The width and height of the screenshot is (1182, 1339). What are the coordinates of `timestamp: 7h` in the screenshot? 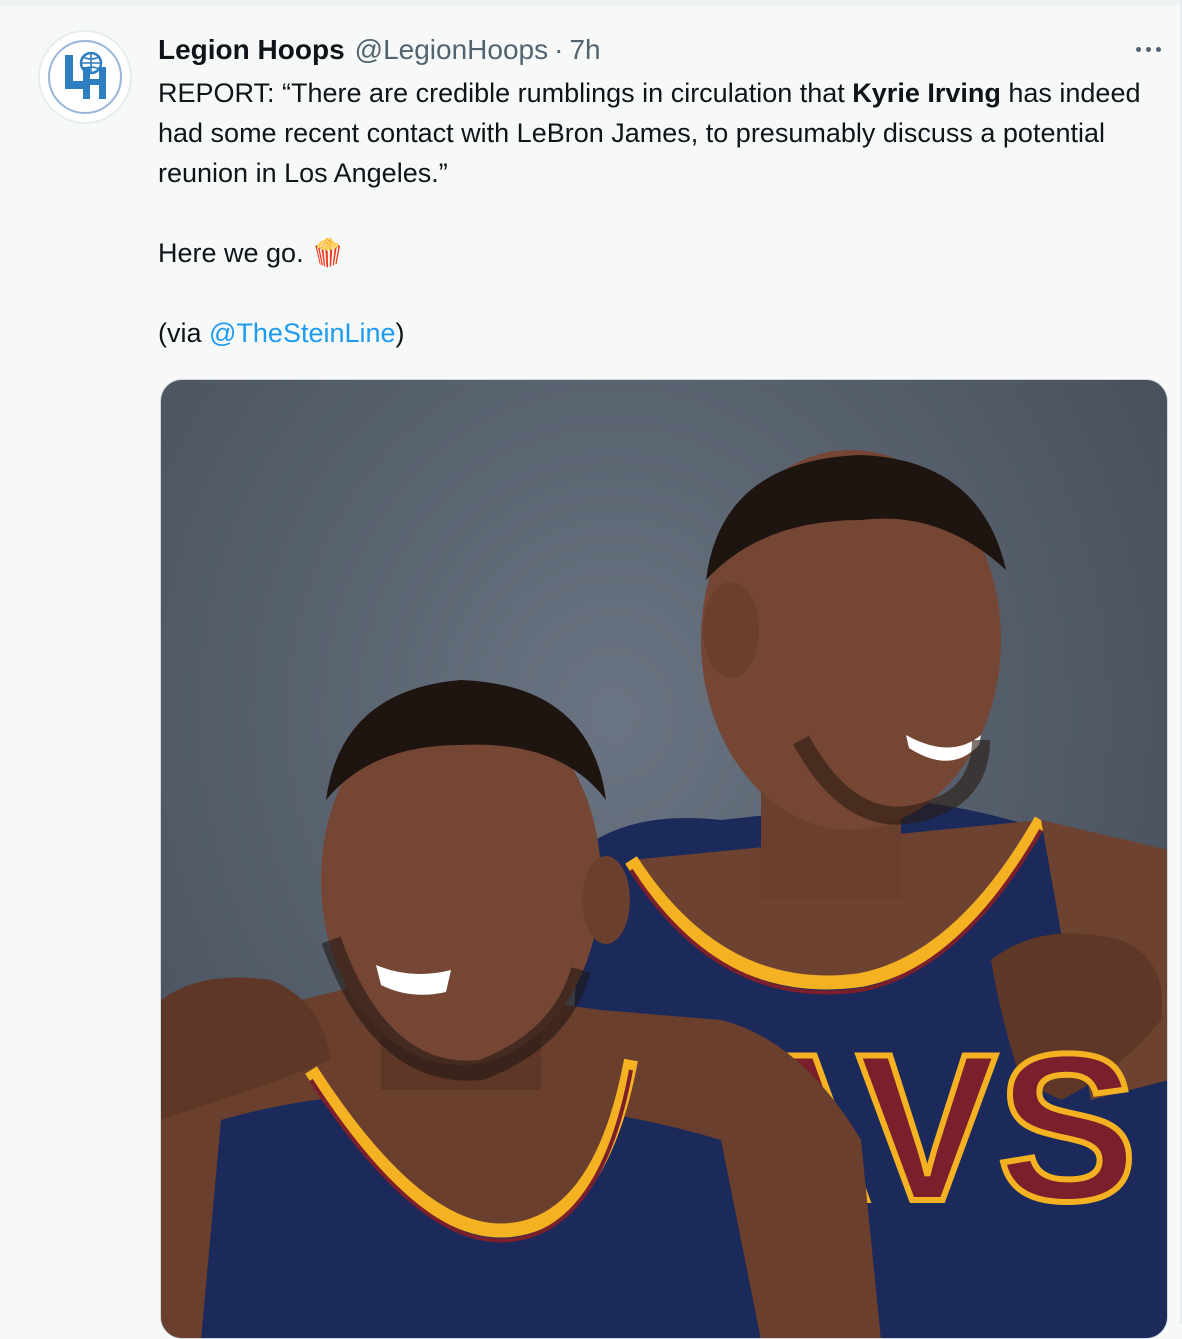 It's located at (584, 50).